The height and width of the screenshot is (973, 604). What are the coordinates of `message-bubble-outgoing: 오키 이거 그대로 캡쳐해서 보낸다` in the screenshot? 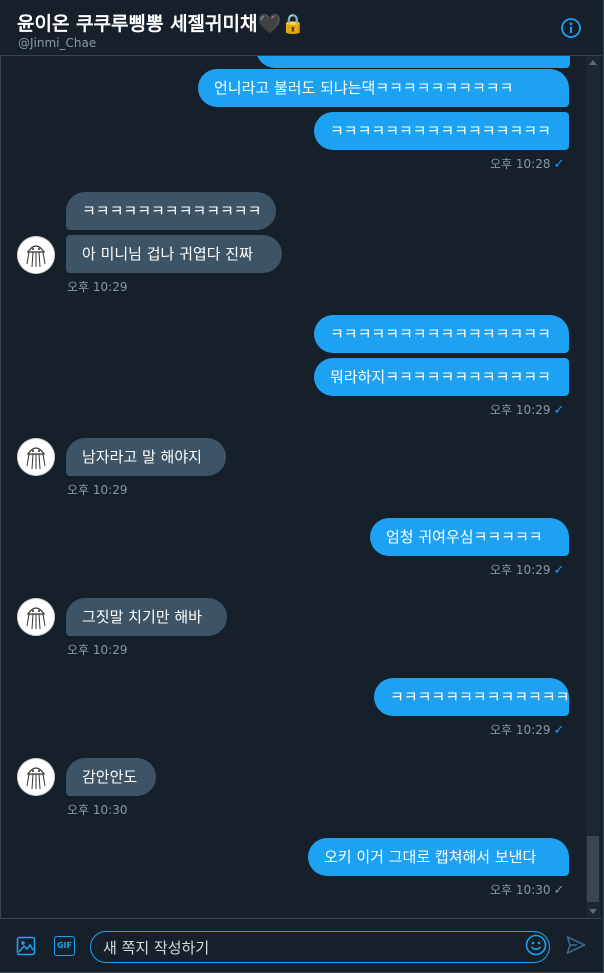 It's located at (438, 857).